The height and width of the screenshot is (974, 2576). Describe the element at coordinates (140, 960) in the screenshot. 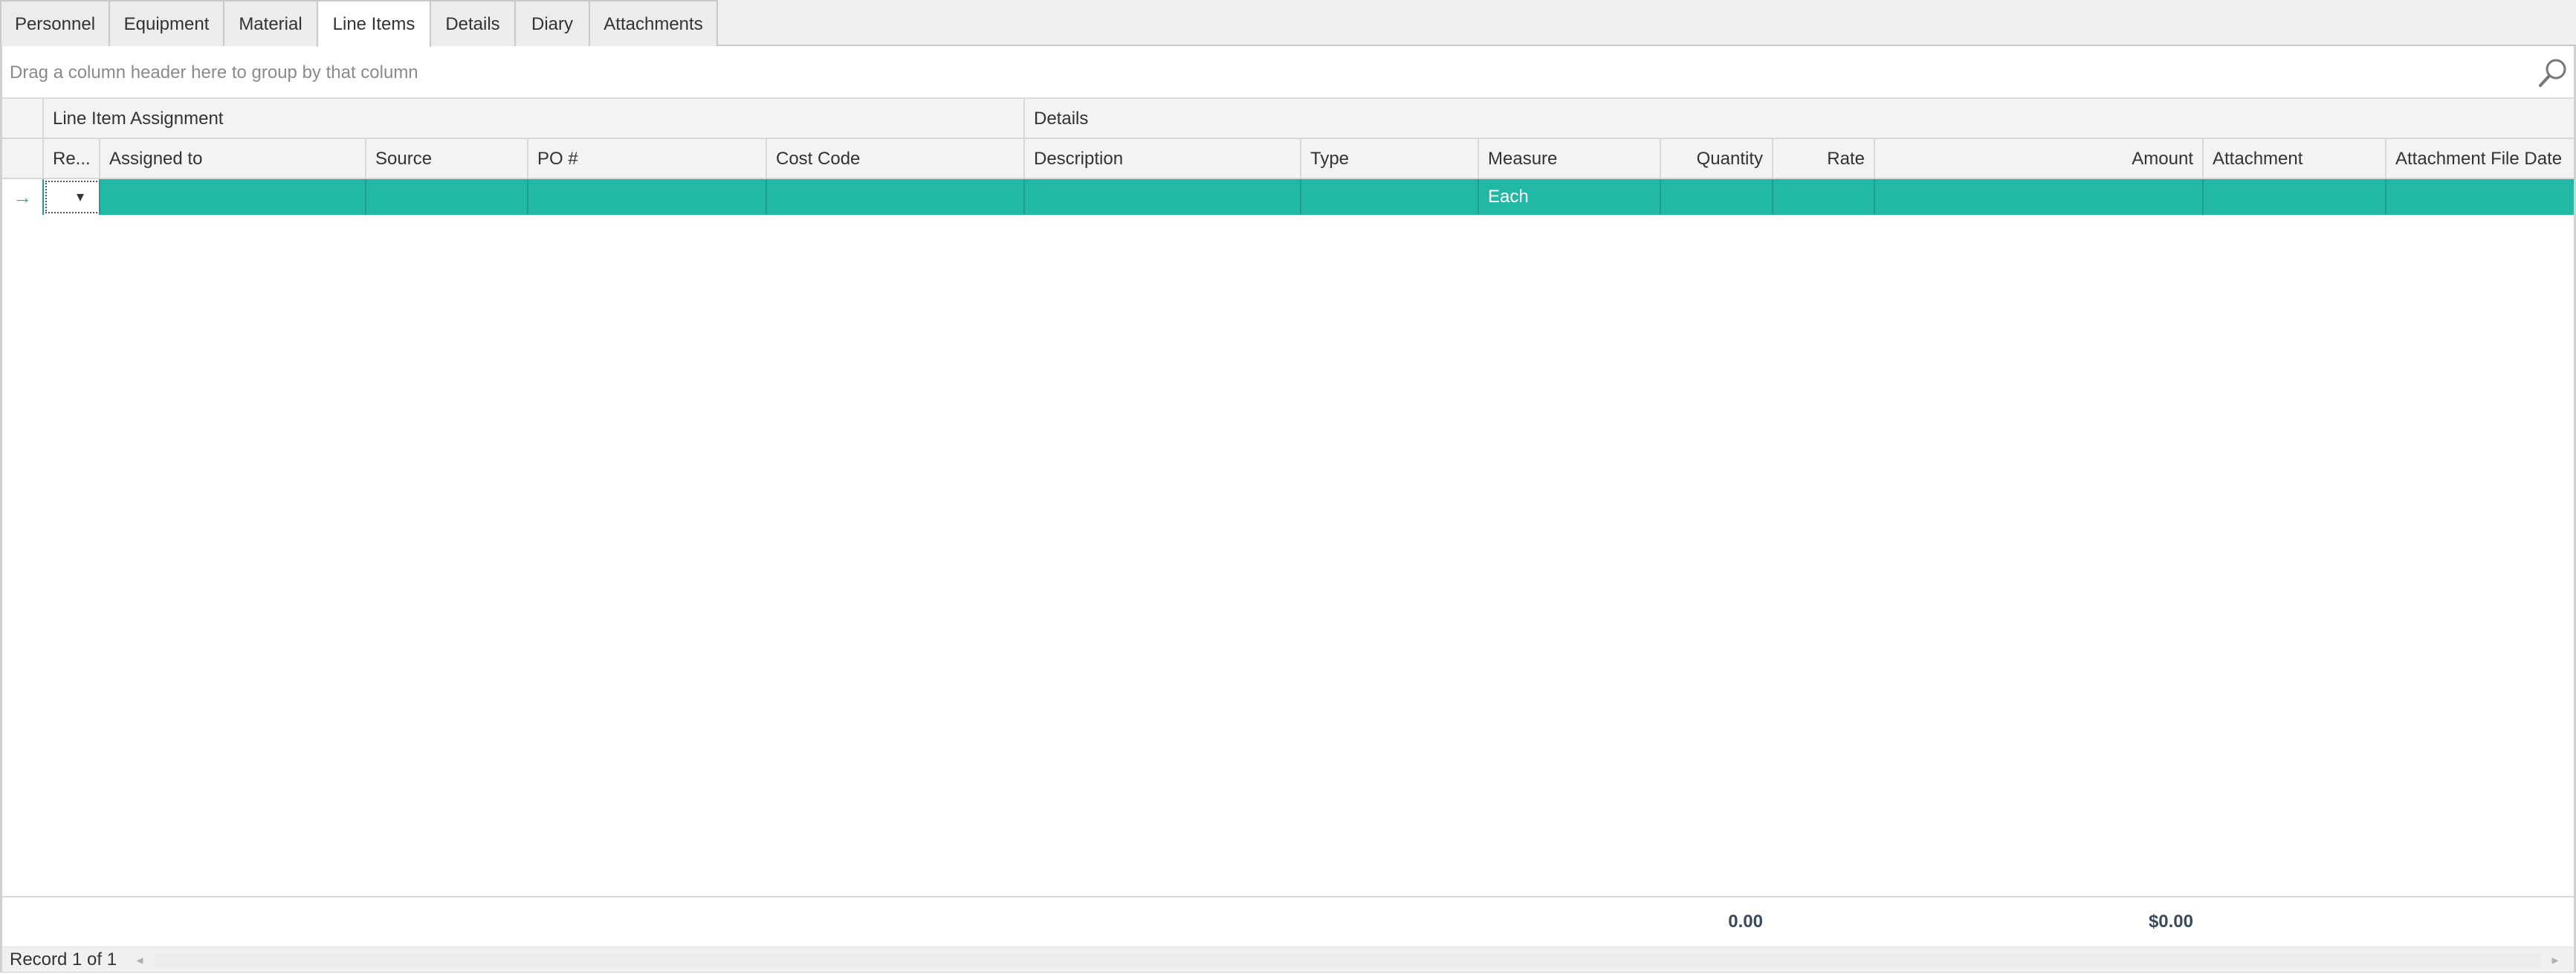

I see `scroll-left-icon: ◂` at that location.